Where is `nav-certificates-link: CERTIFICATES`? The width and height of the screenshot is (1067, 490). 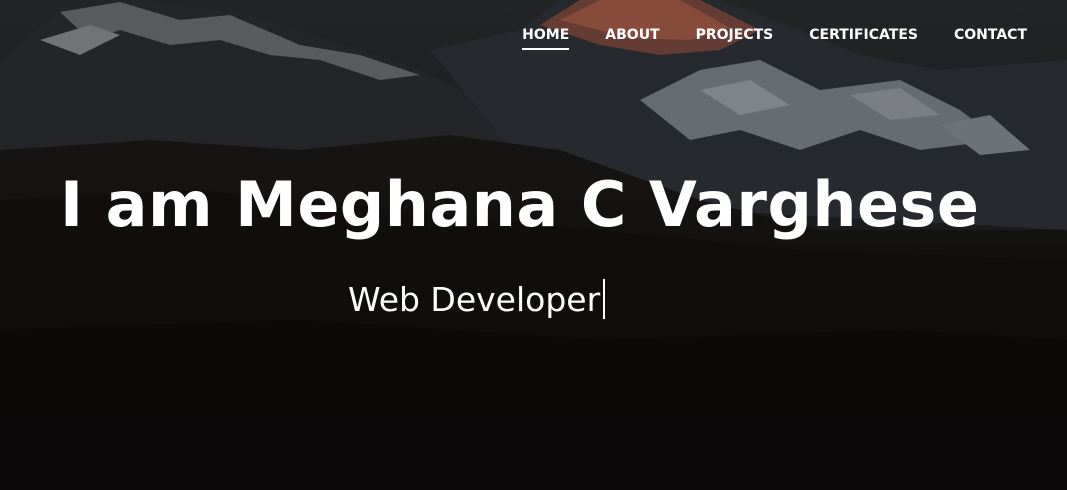 nav-certificates-link: CERTIFICATES is located at coordinates (863, 38).